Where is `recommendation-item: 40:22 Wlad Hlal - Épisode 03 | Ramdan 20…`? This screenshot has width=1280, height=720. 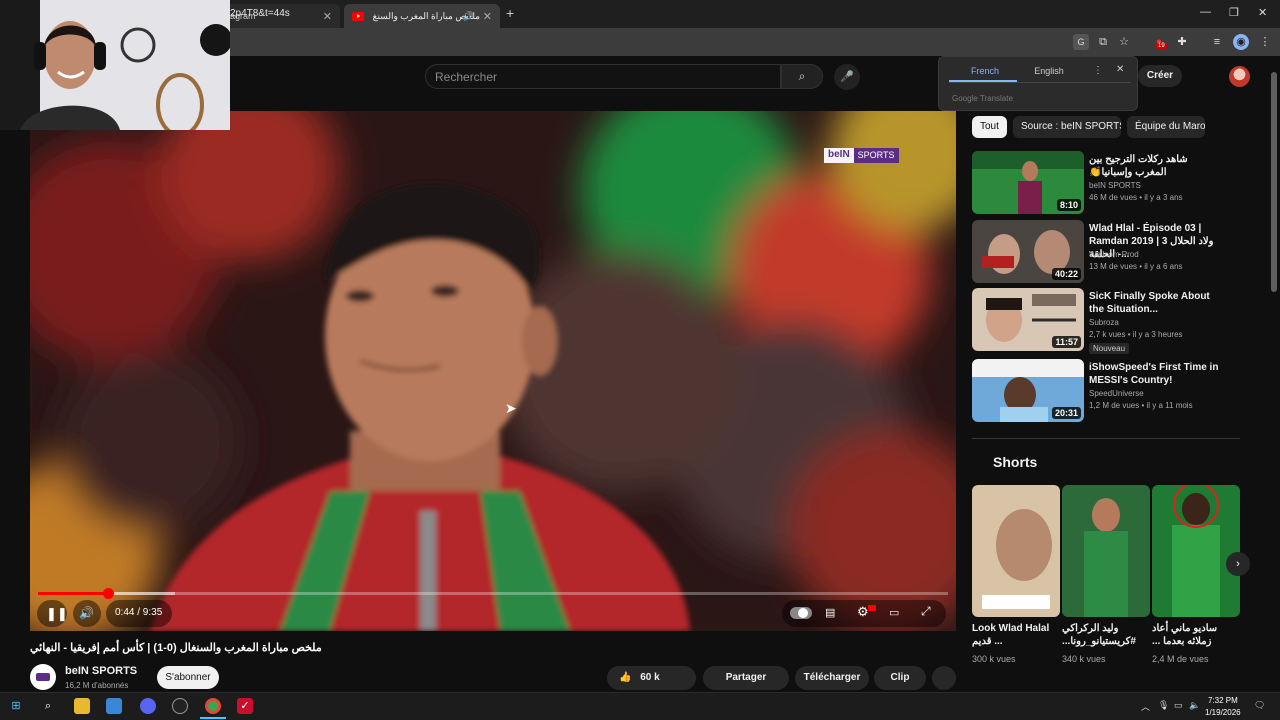 recommendation-item: 40:22 Wlad Hlal - Épisode 03 | Ramdan 20… is located at coordinates (1107, 252).